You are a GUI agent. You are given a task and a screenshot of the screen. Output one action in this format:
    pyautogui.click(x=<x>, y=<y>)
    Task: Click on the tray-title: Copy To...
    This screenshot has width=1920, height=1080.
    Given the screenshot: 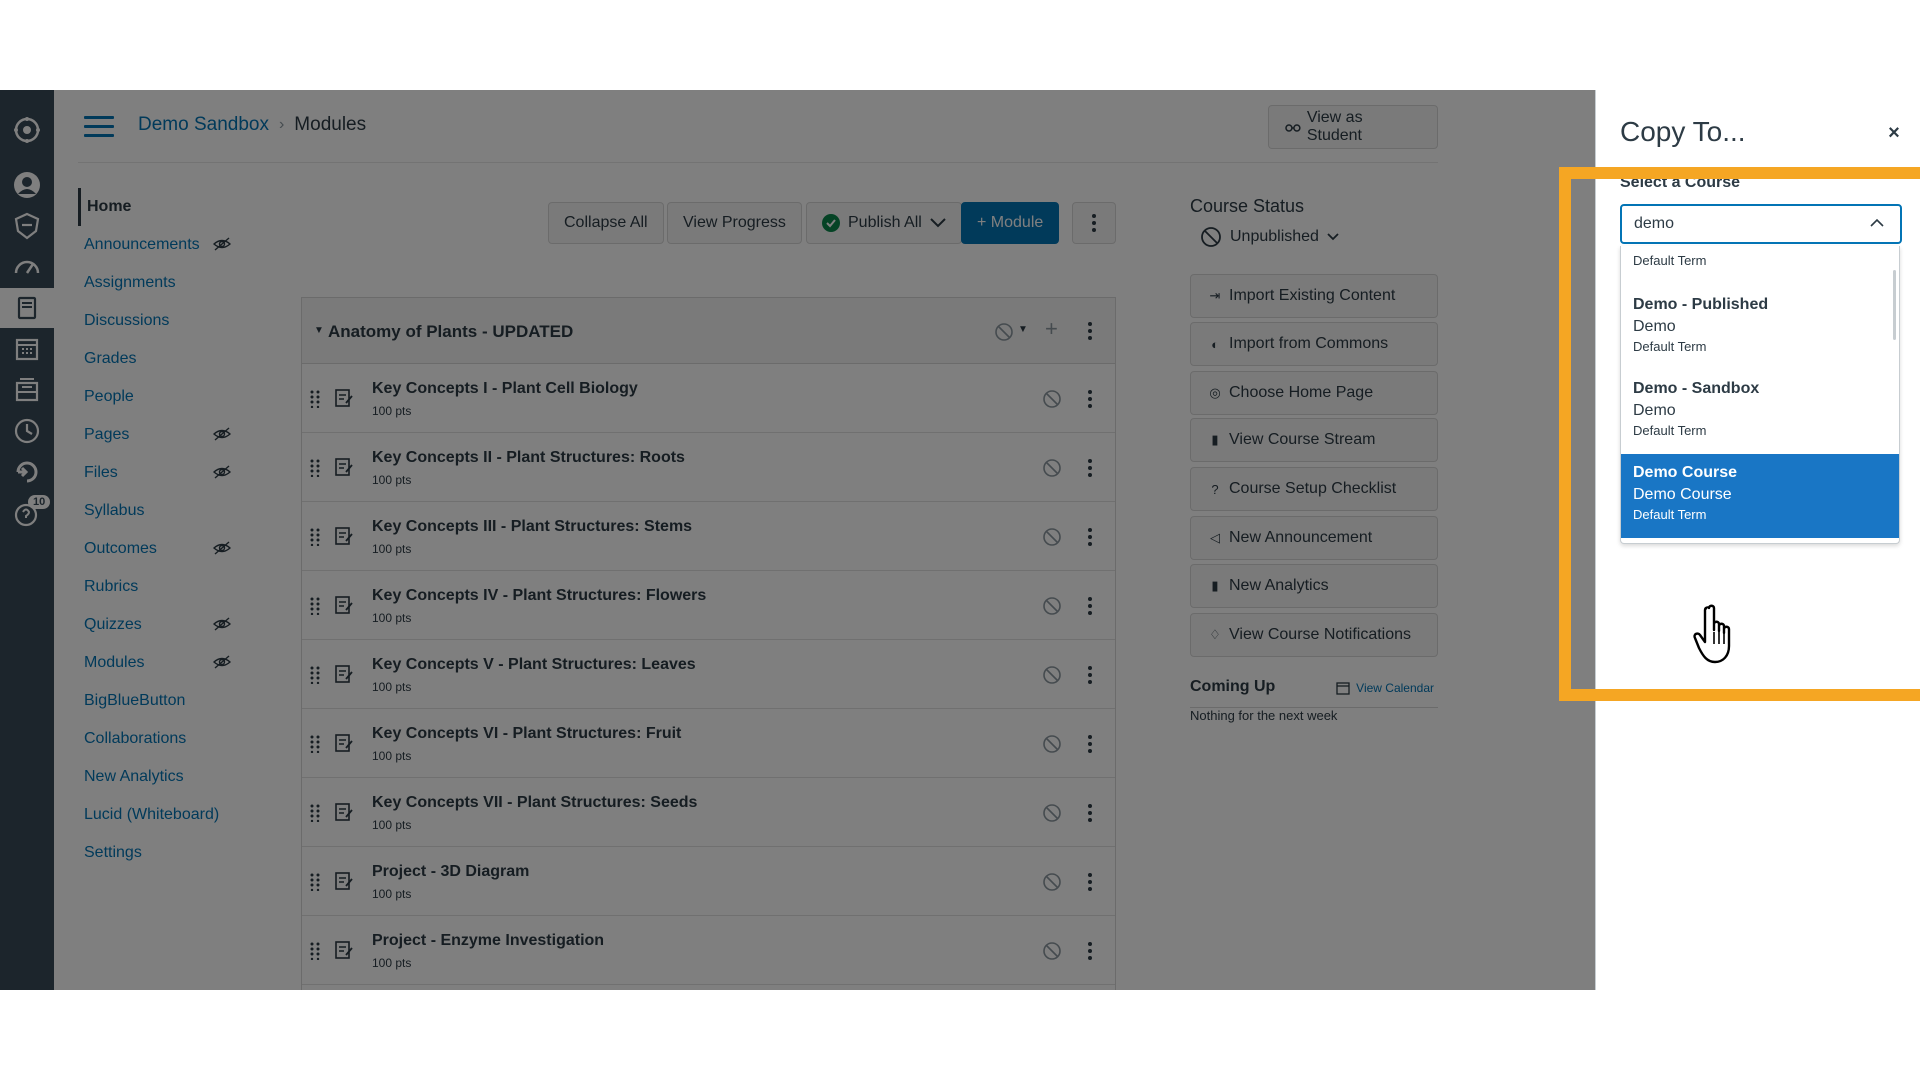 What is the action you would take?
    pyautogui.click(x=1683, y=131)
    